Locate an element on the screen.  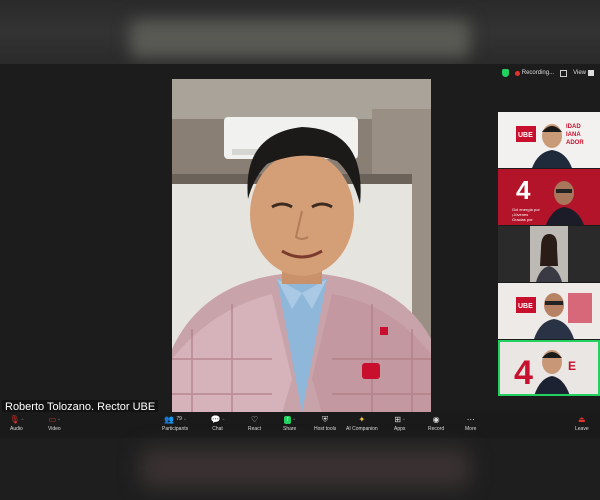
more-dots-icon: ⋯ is located at coordinates (470, 419).